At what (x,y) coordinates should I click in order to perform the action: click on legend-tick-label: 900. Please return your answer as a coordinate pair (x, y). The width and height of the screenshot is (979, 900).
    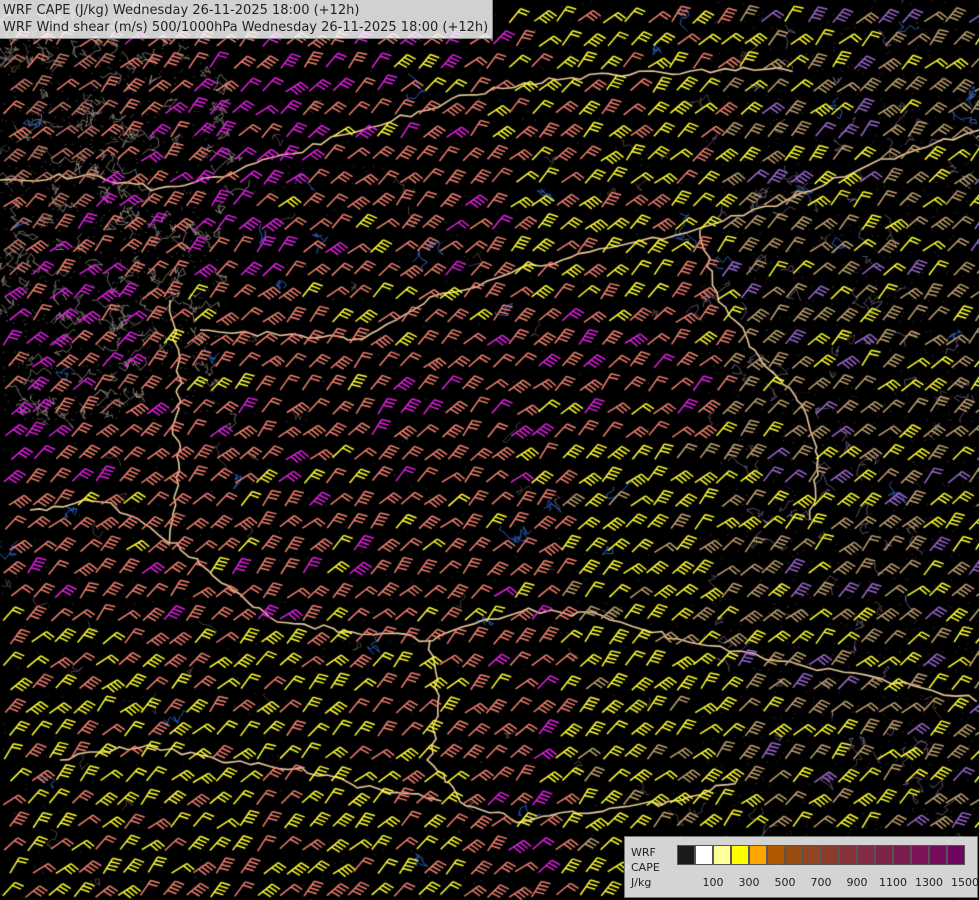
    Looking at the image, I should click on (857, 882).